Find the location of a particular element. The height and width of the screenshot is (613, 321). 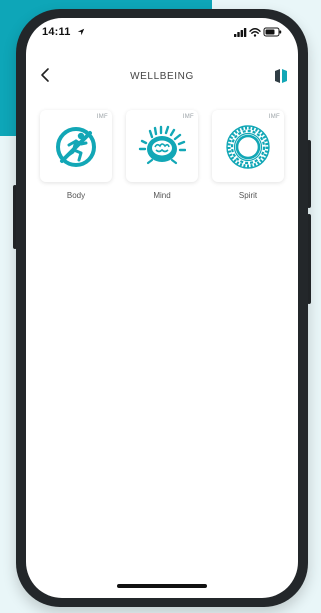

category-label: Mind is located at coordinates (162, 195).